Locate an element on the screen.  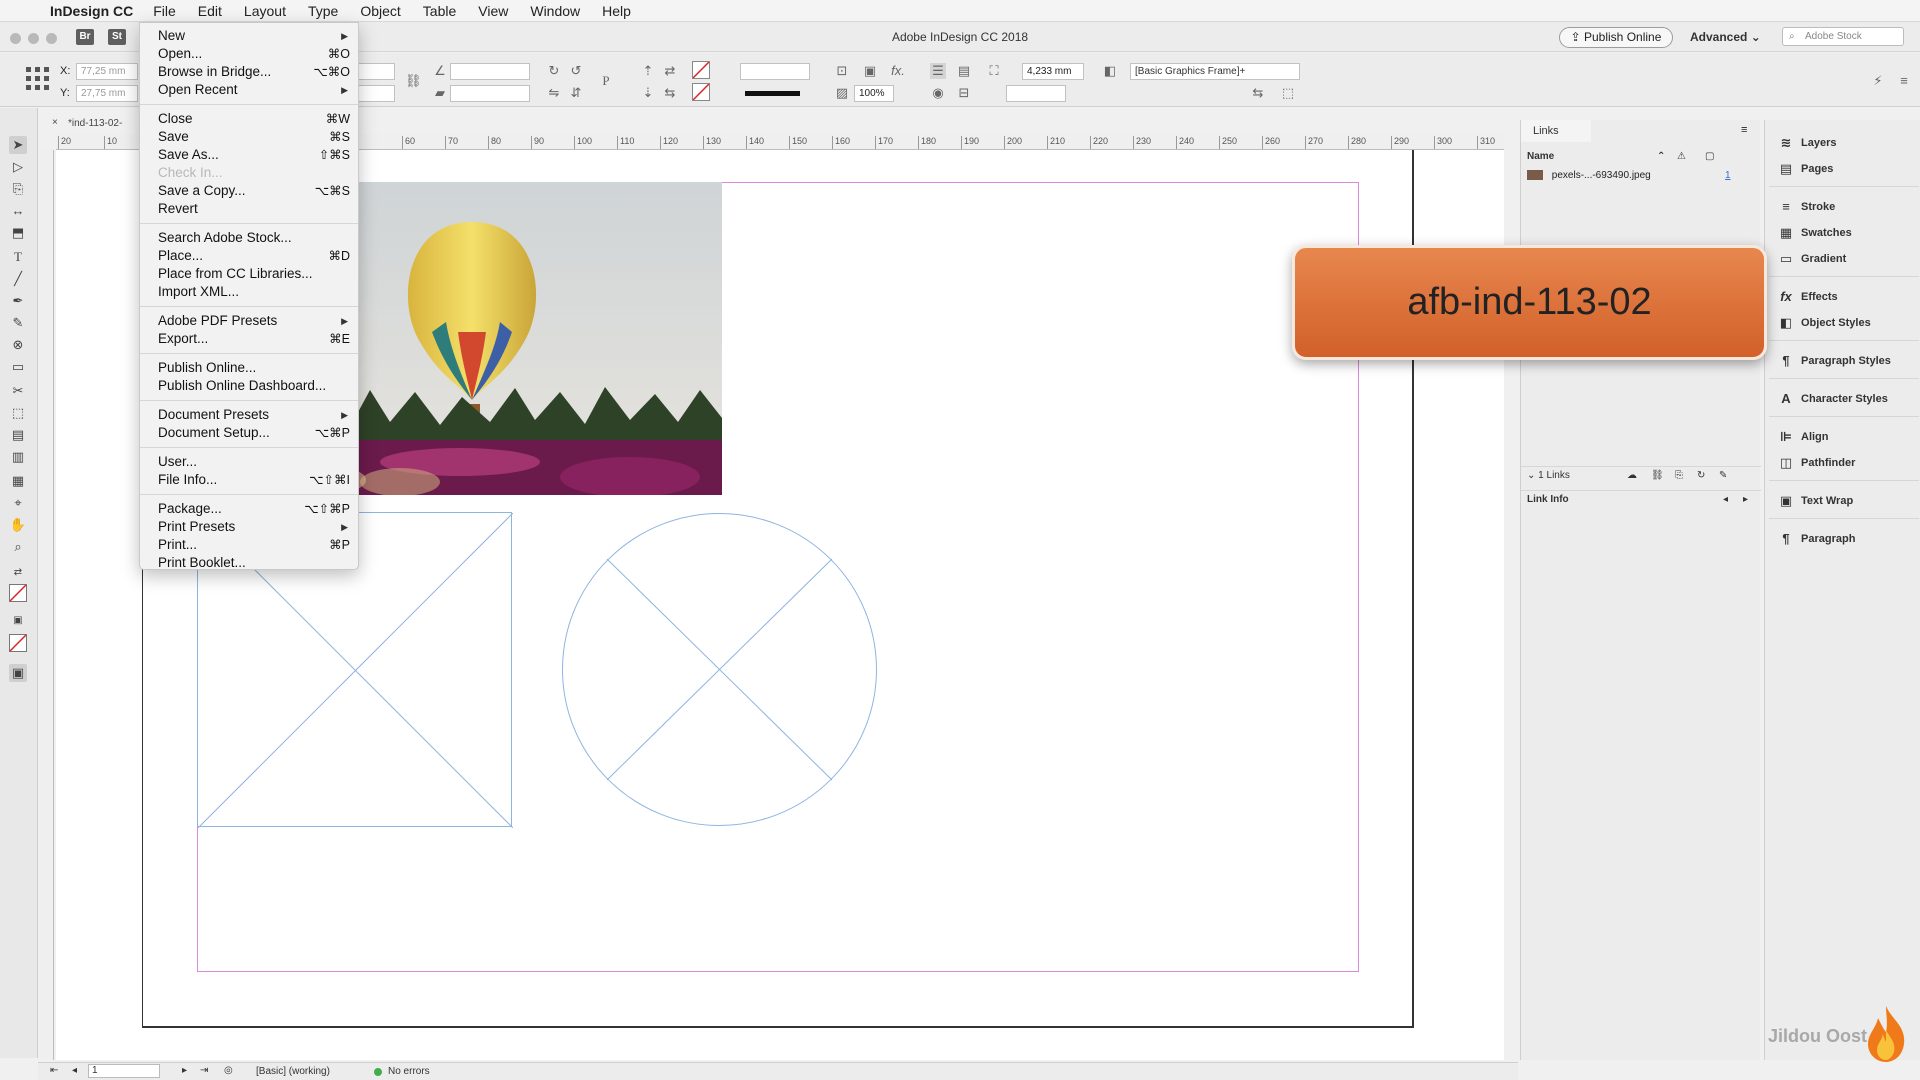
links-panel-tab: Links is located at coordinates (1556, 131).